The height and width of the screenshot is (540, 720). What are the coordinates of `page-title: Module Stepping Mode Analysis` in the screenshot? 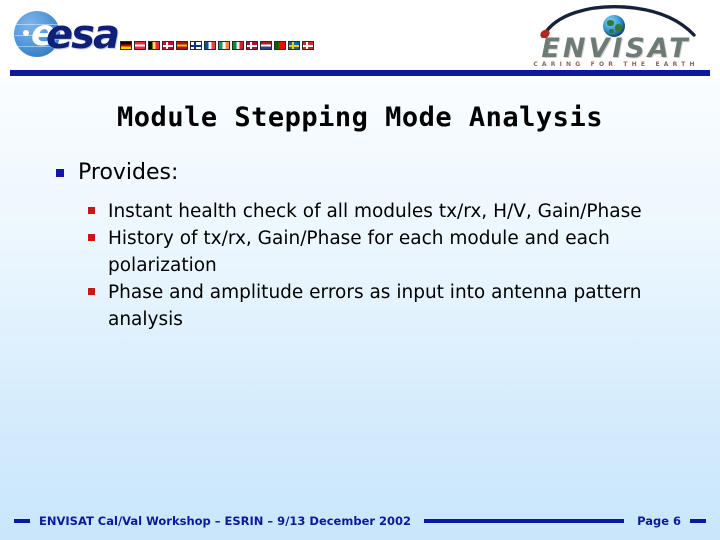 It's located at (360, 117).